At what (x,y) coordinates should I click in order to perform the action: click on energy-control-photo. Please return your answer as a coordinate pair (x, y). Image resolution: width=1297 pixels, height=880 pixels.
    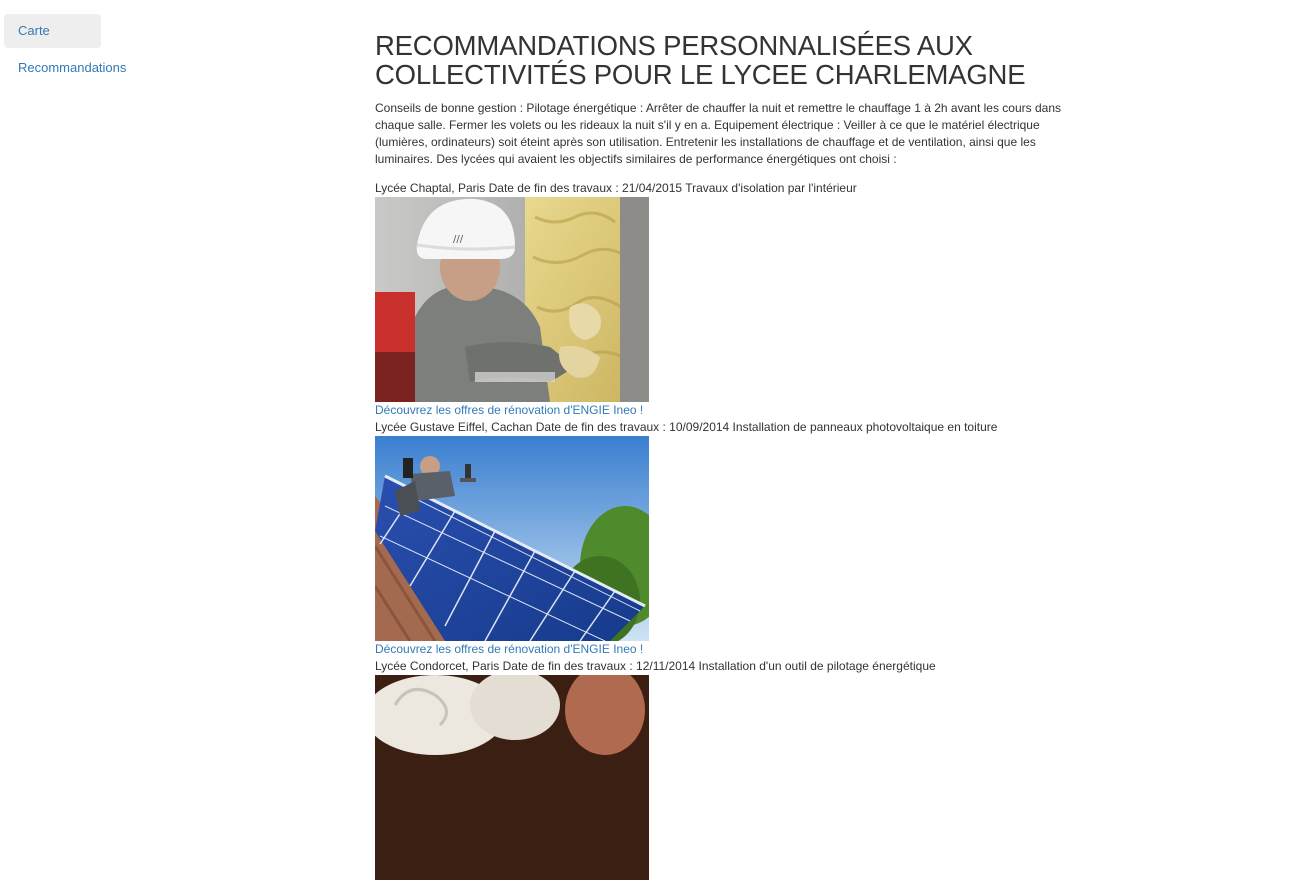
    Looking at the image, I should click on (512, 777).